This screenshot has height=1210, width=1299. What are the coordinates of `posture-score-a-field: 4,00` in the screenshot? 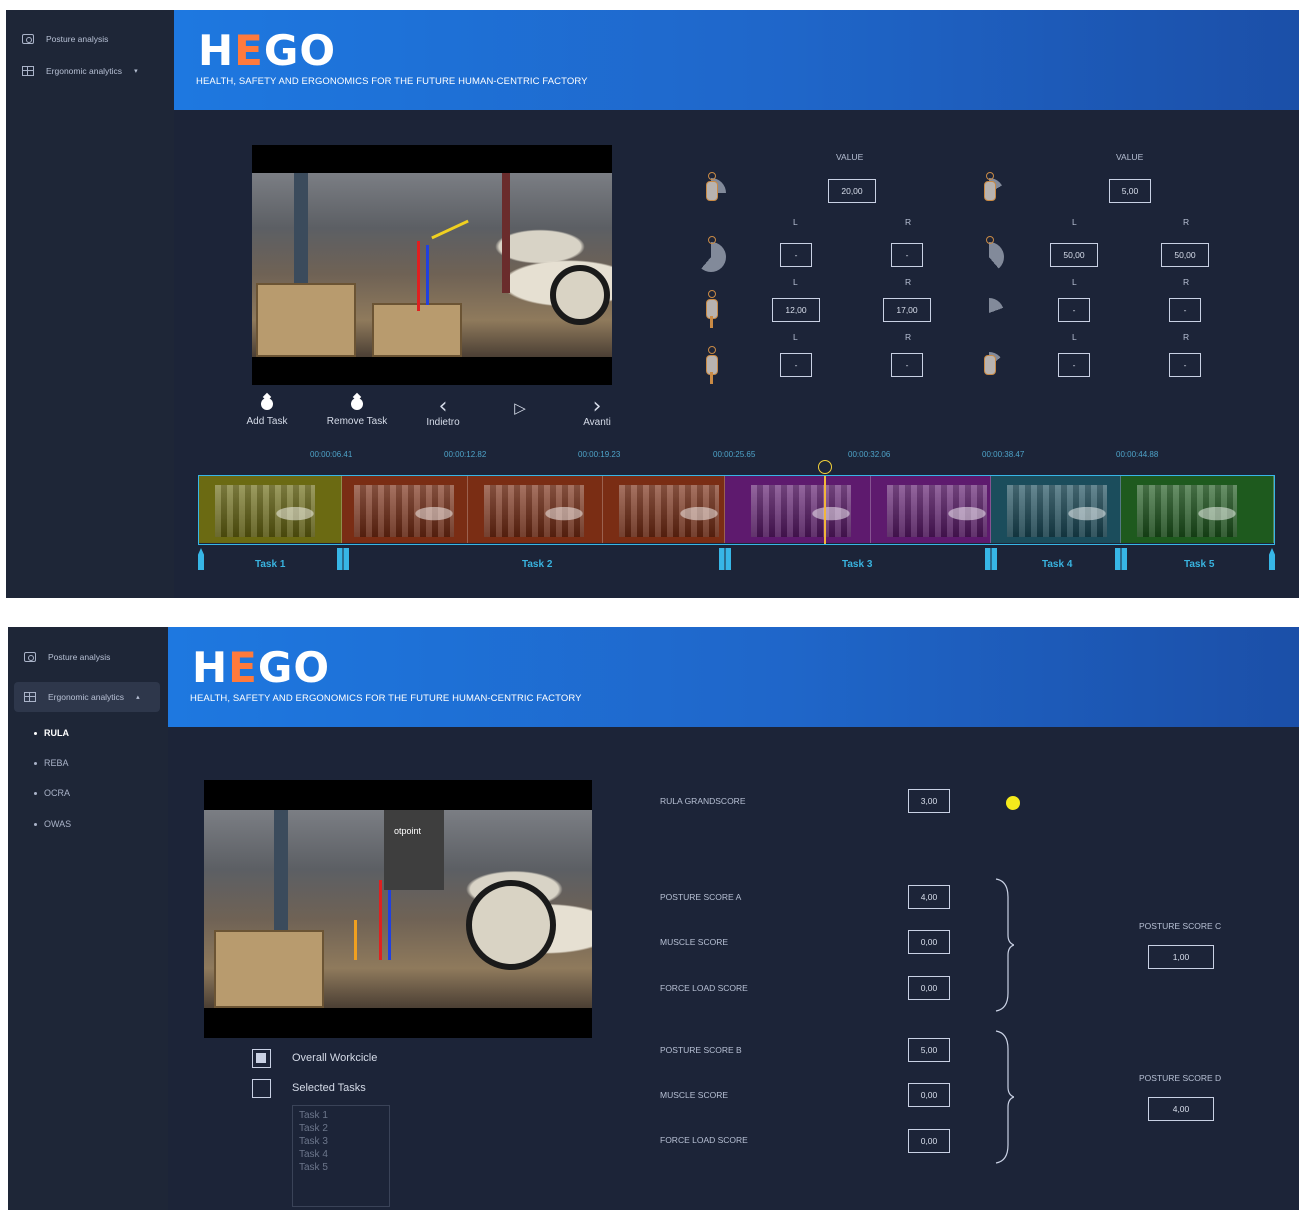 It's located at (929, 897).